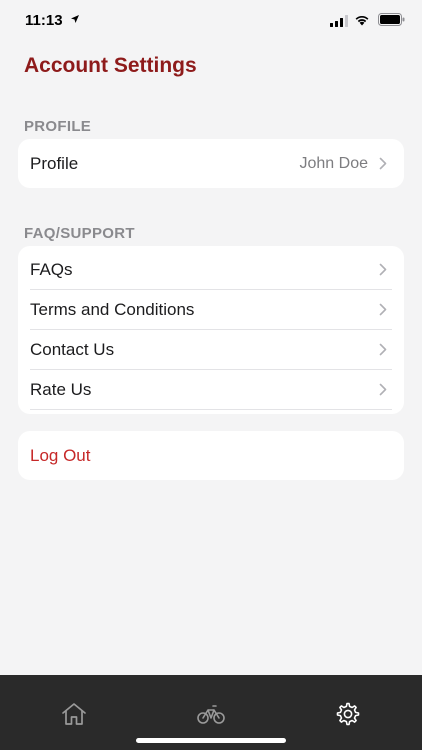 The image size is (422, 750). I want to click on status-bar: 11:13, so click(211, 22).